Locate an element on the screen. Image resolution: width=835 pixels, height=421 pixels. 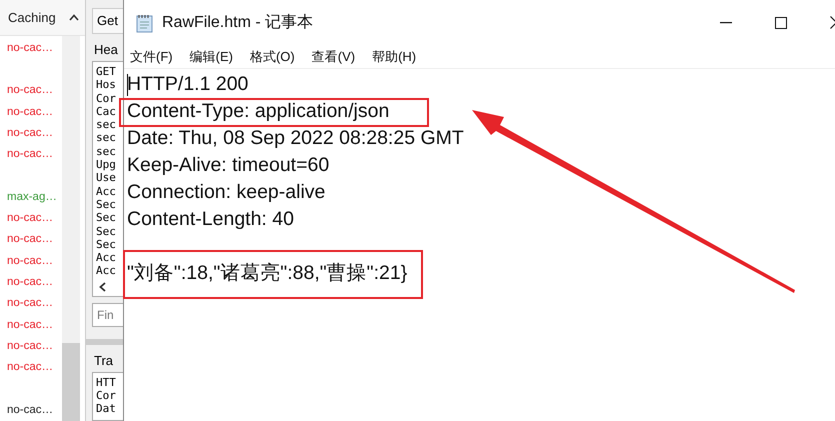
scroll-left-icon is located at coordinates (102, 287).